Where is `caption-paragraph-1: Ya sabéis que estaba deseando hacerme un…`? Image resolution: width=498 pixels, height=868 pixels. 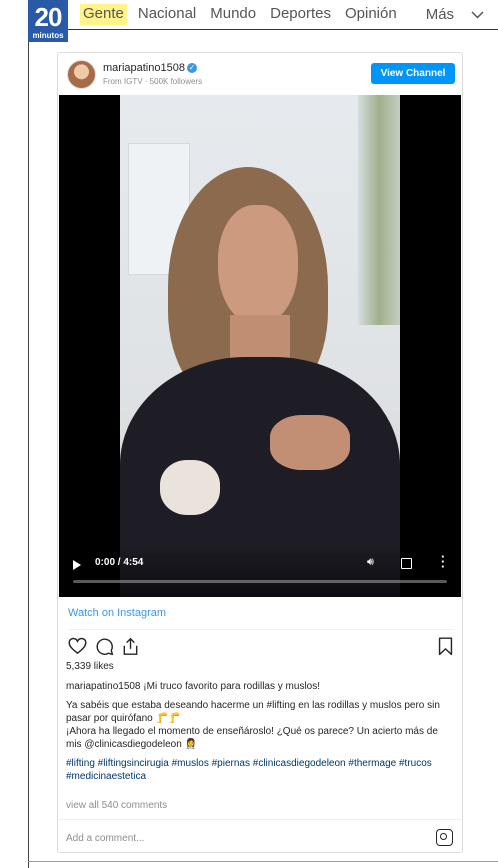
caption-paragraph-1: Ya sabéis que estaba deseando hacerme un… is located at coordinates (253, 712).